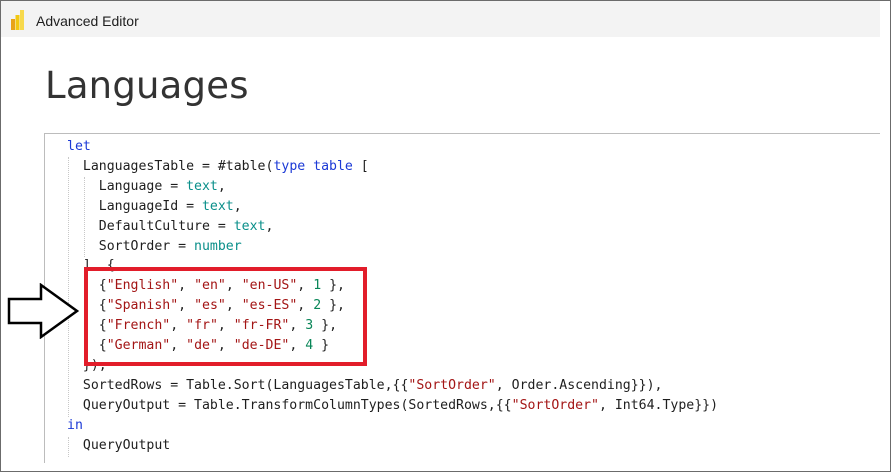 The height and width of the screenshot is (474, 893). What do you see at coordinates (392, 167) in the screenshot?
I see `code-line: LanguagesTable = #table(type table [` at bounding box center [392, 167].